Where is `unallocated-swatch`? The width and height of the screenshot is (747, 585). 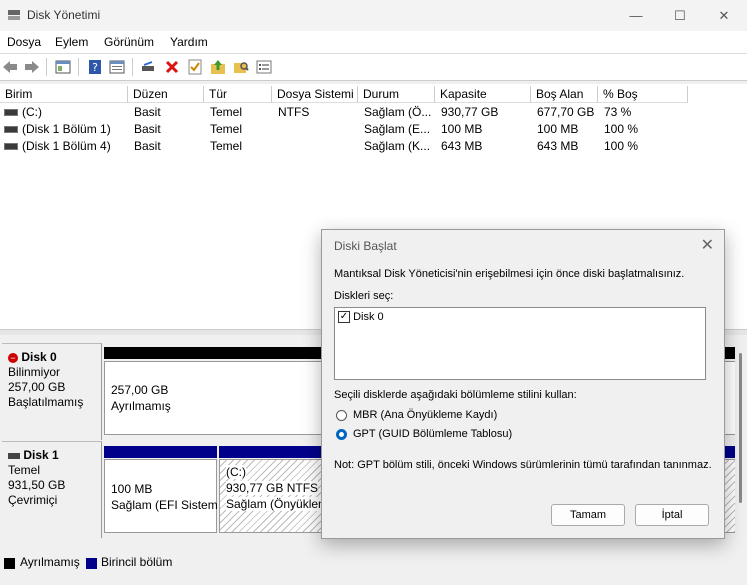
unallocated-swatch is located at coordinates (9, 564).